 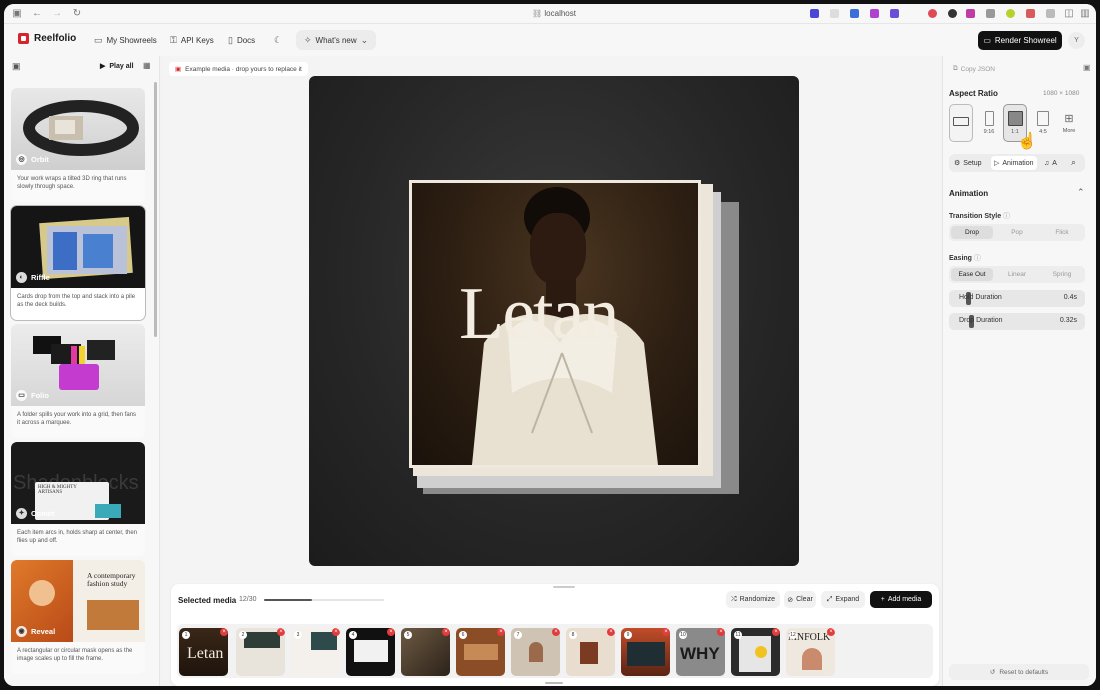 I want to click on easing-ease-out: Ease Out, so click(x=972, y=274).